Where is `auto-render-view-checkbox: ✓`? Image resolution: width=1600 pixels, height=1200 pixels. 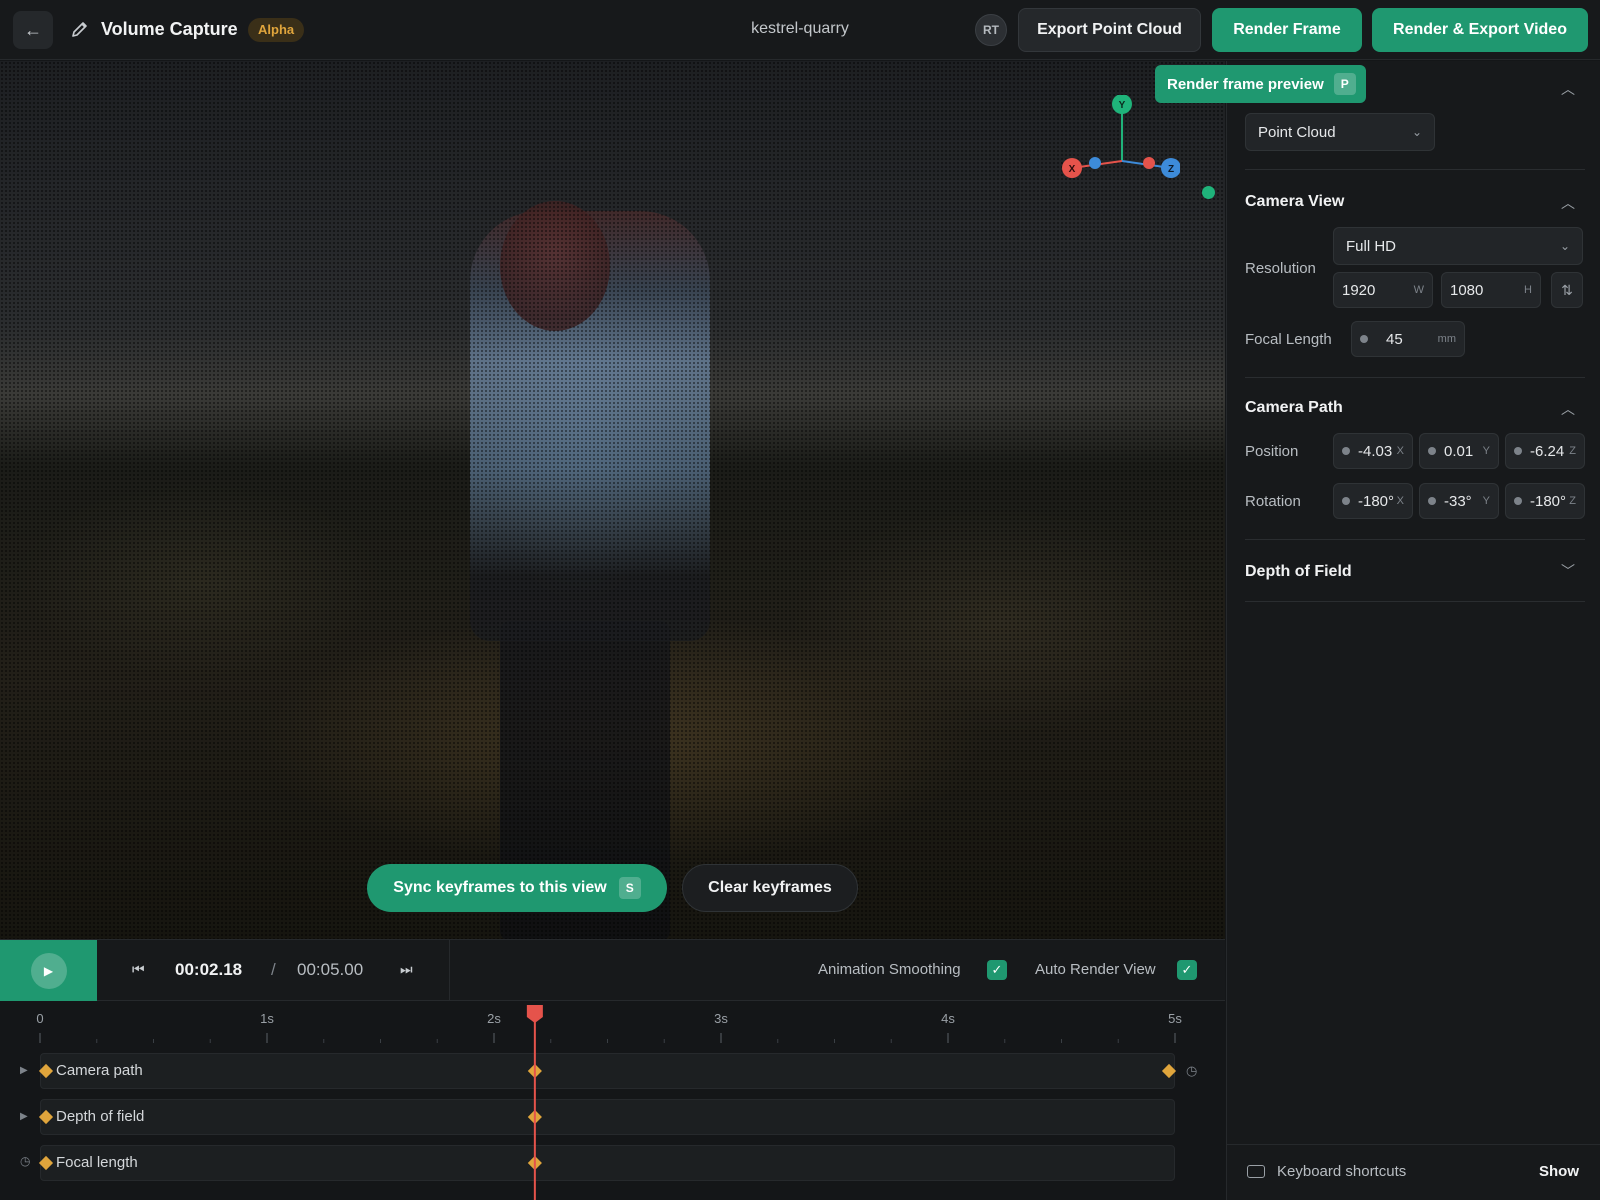
auto-render-view-checkbox: ✓ is located at coordinates (1187, 970).